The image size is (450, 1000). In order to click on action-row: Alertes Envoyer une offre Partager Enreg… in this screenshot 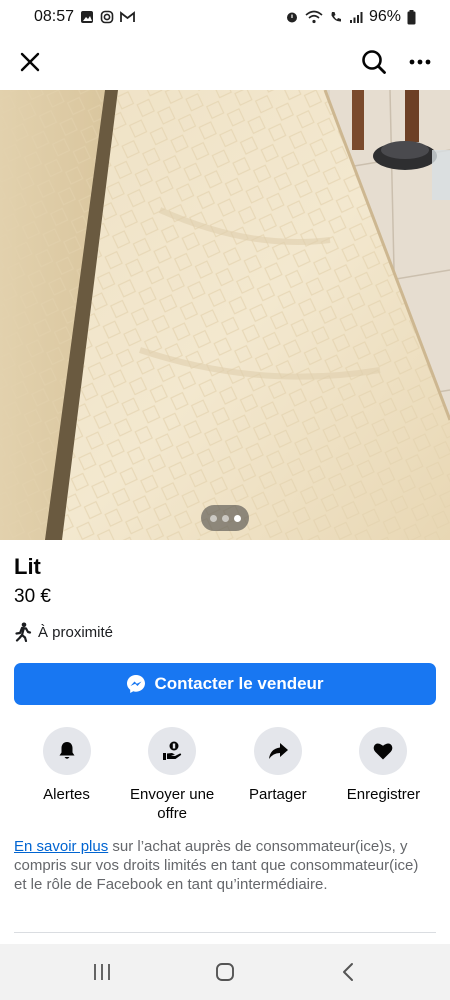, I will do `click(225, 775)`.